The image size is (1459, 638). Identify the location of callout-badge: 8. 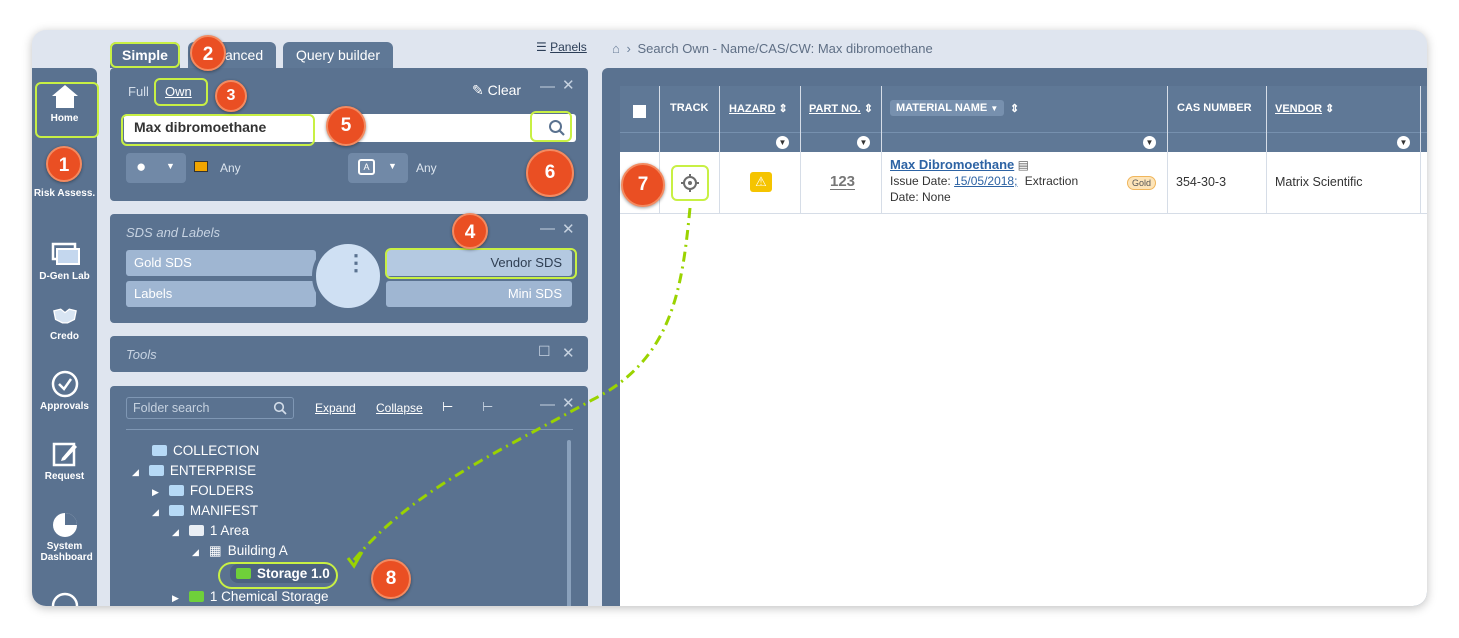
(391, 579).